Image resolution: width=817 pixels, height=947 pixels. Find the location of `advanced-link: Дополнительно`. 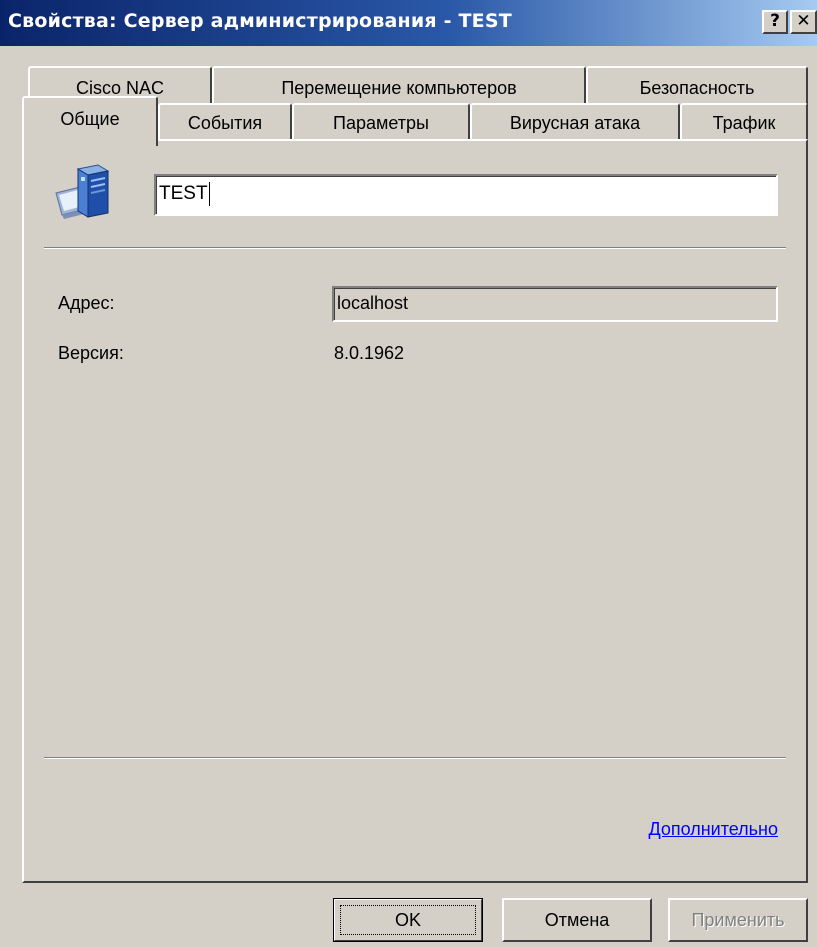

advanced-link: Дополнительно is located at coordinates (713, 829).